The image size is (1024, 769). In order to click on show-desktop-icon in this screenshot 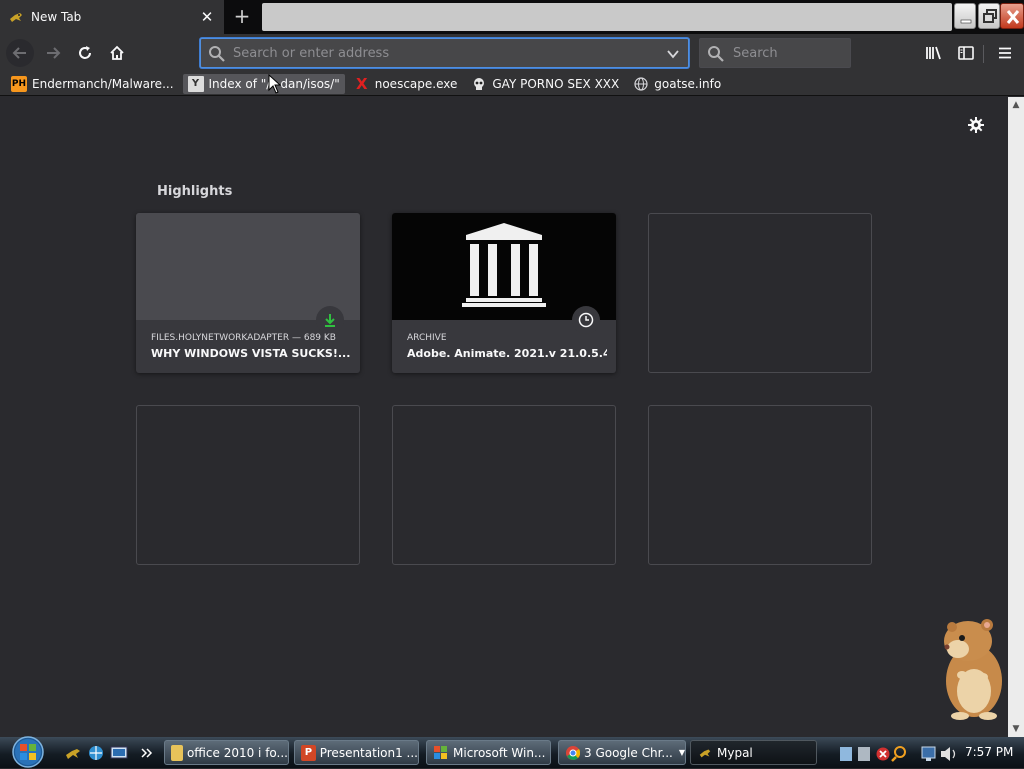, I will do `click(119, 753)`.